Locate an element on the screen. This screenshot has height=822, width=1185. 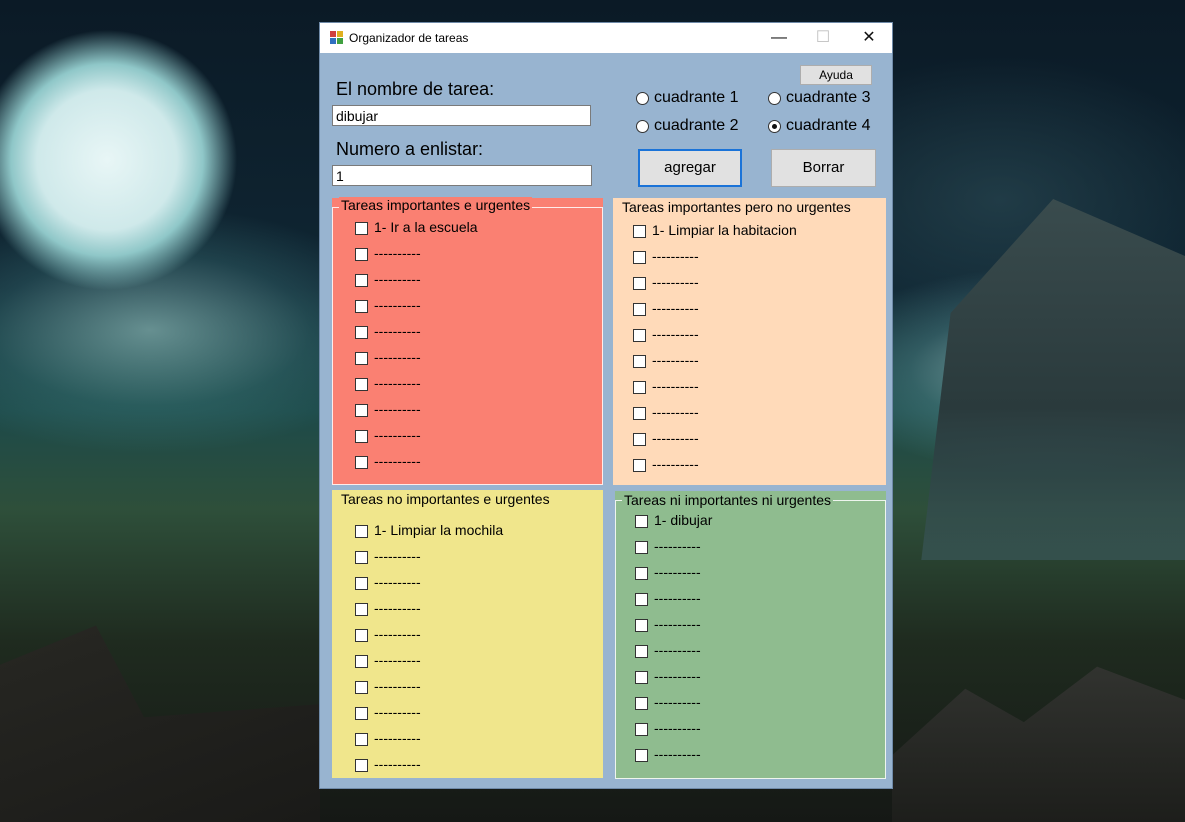
background-rock is located at coordinates (160, 723).